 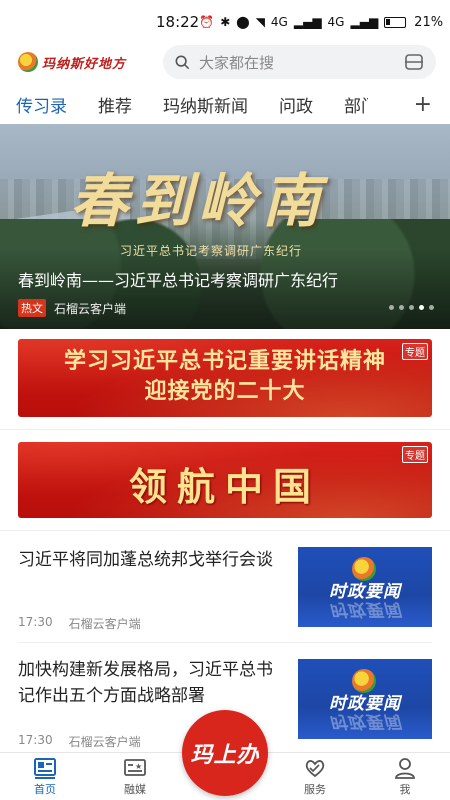 I want to click on network-label: 4G, so click(x=279, y=22).